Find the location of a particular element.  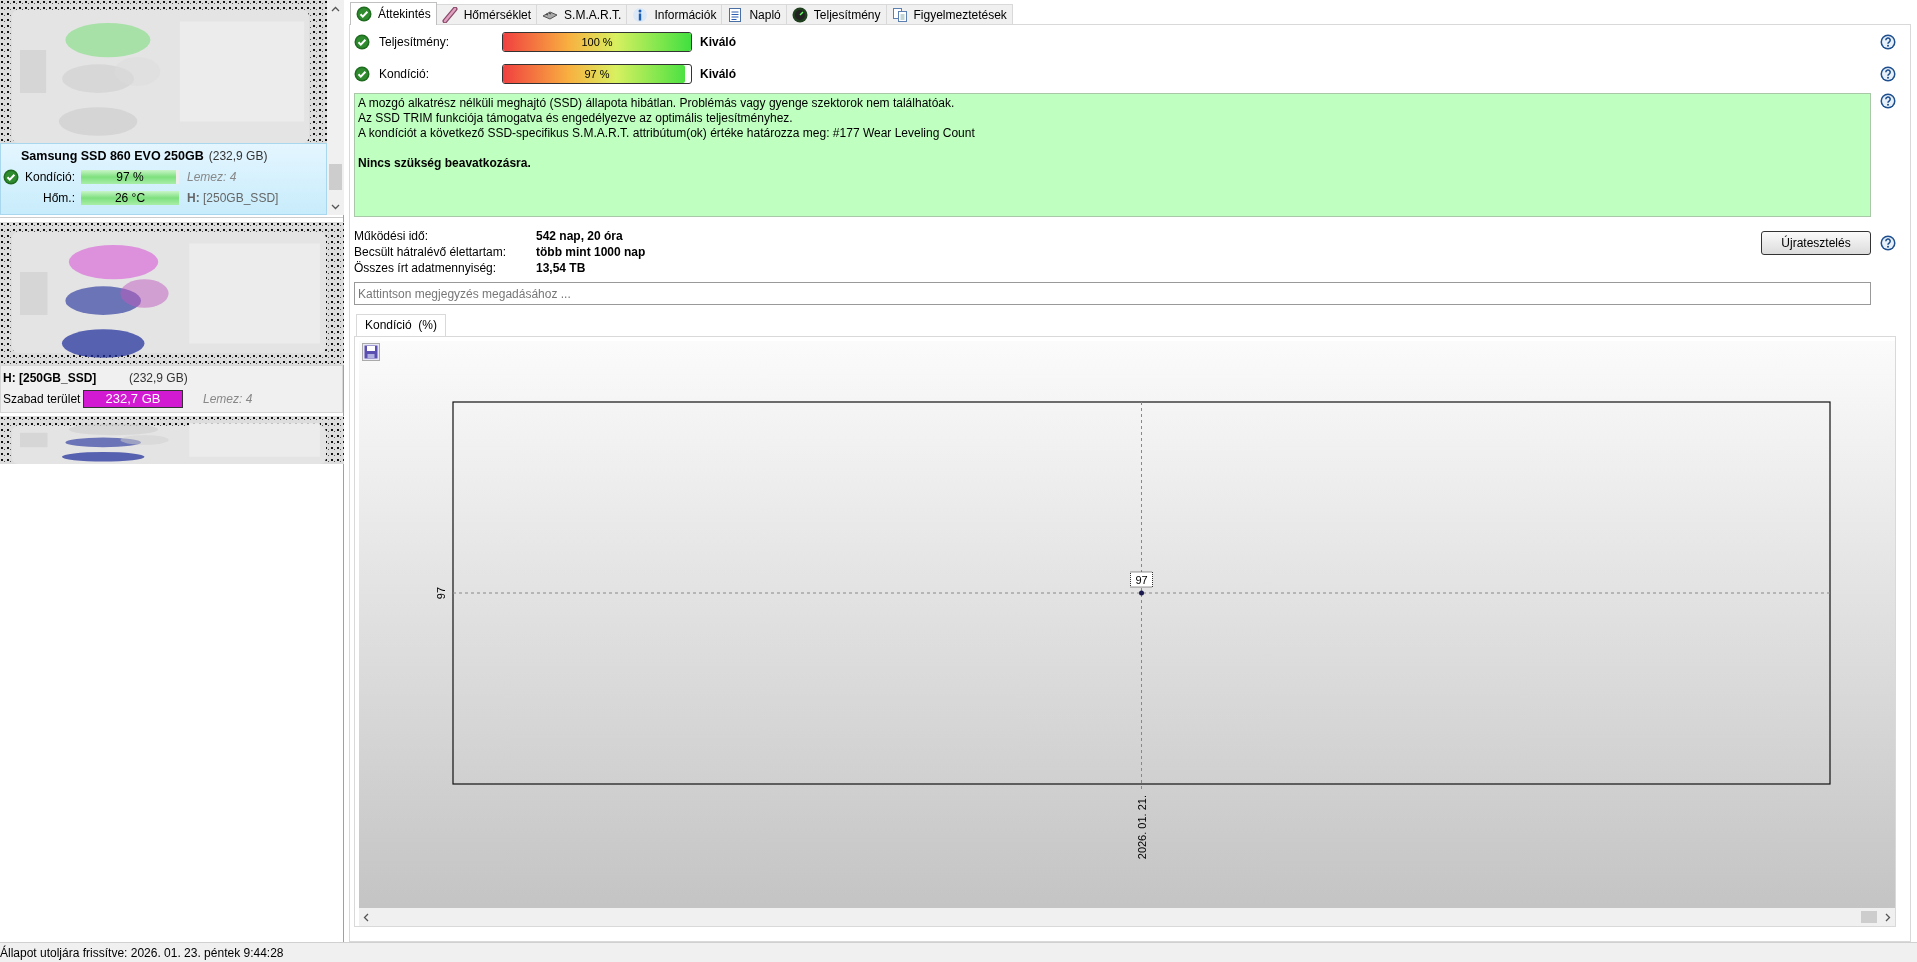

thermometer-icon is located at coordinates (449, 14).